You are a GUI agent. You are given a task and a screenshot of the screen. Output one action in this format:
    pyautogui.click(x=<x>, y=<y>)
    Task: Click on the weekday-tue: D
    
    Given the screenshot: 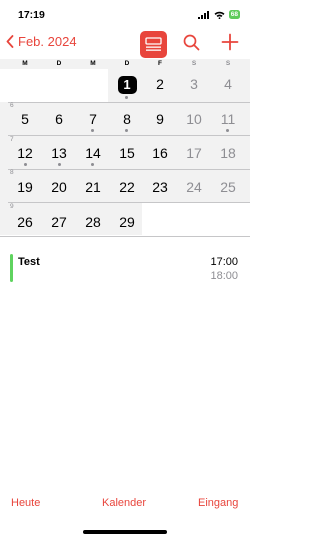 What is the action you would take?
    pyautogui.click(x=59, y=63)
    